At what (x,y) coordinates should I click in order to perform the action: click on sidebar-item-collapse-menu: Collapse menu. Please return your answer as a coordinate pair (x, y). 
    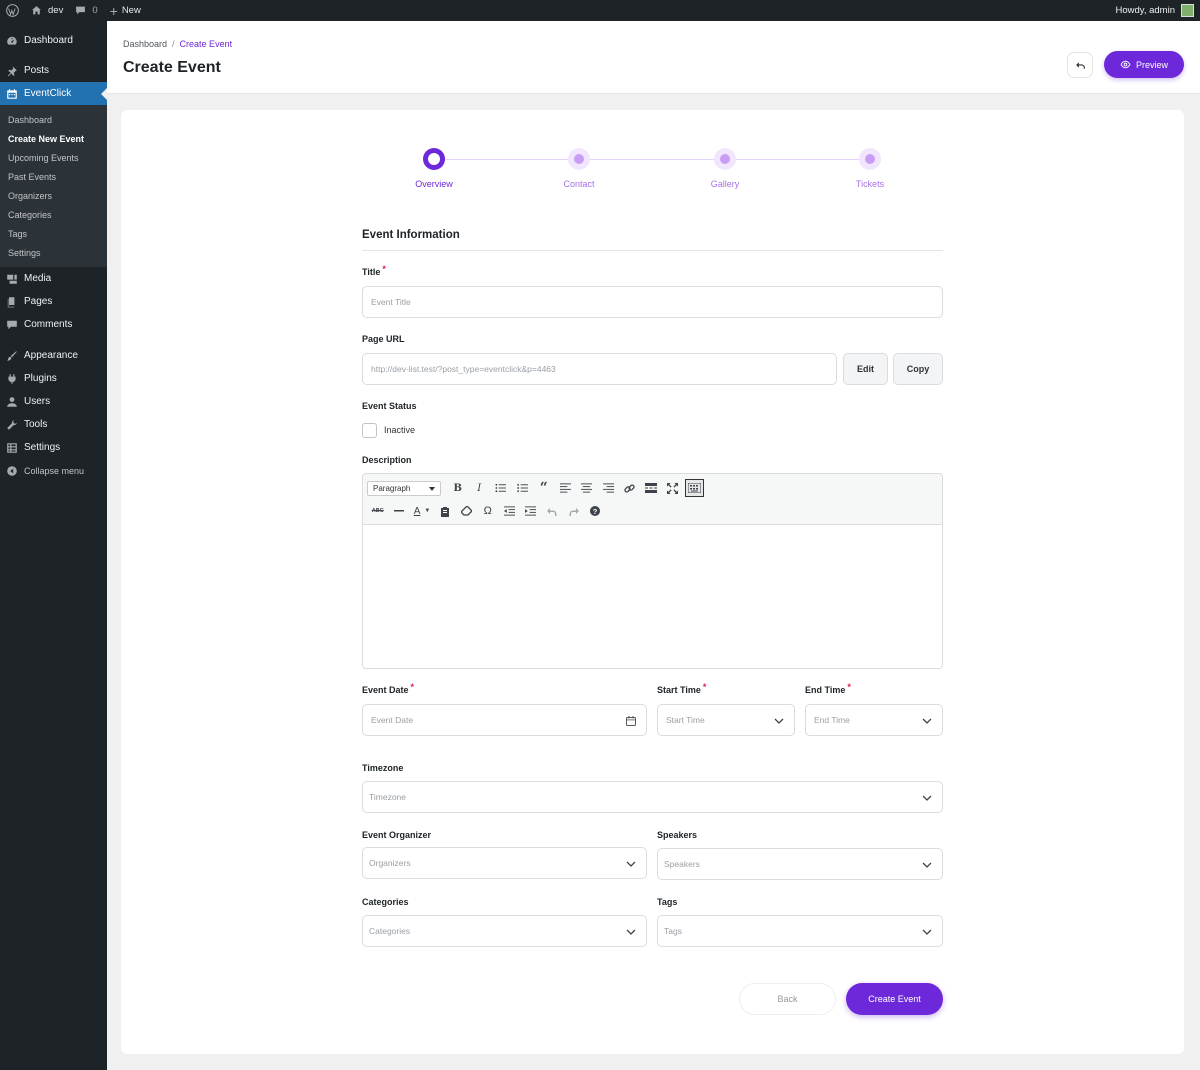
    Looking at the image, I should click on (53, 470).